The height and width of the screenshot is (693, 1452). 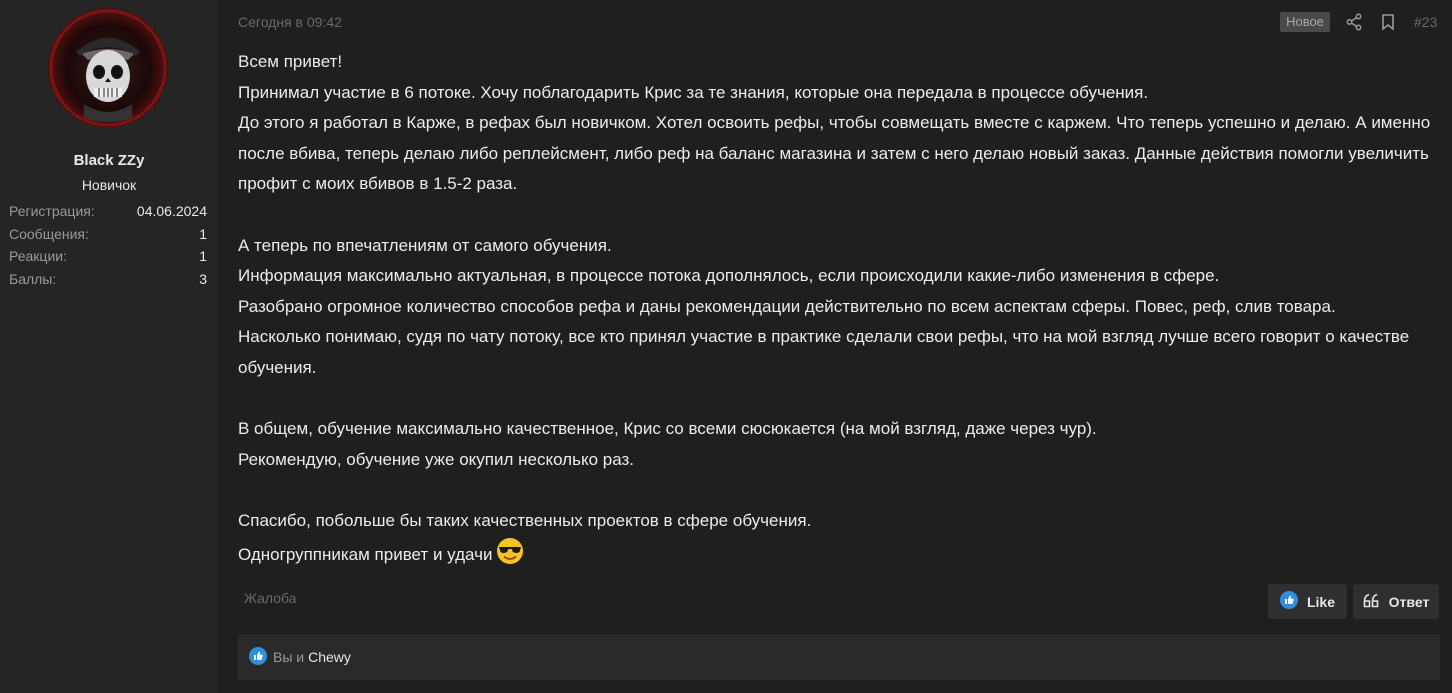 What do you see at coordinates (270, 598) in the screenshot?
I see `complaint-link: Жалоба` at bounding box center [270, 598].